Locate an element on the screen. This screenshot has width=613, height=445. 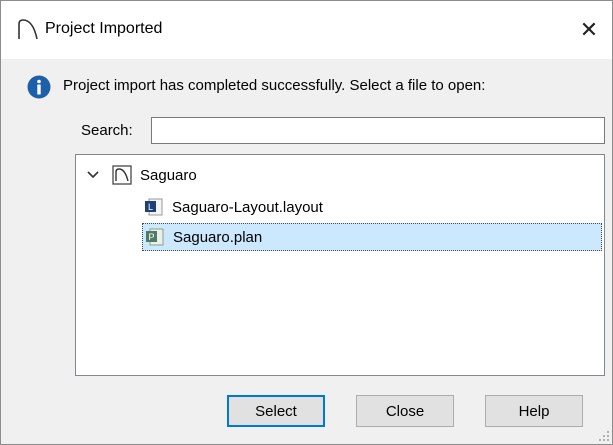
window-title: Project Imported is located at coordinates (104, 28).